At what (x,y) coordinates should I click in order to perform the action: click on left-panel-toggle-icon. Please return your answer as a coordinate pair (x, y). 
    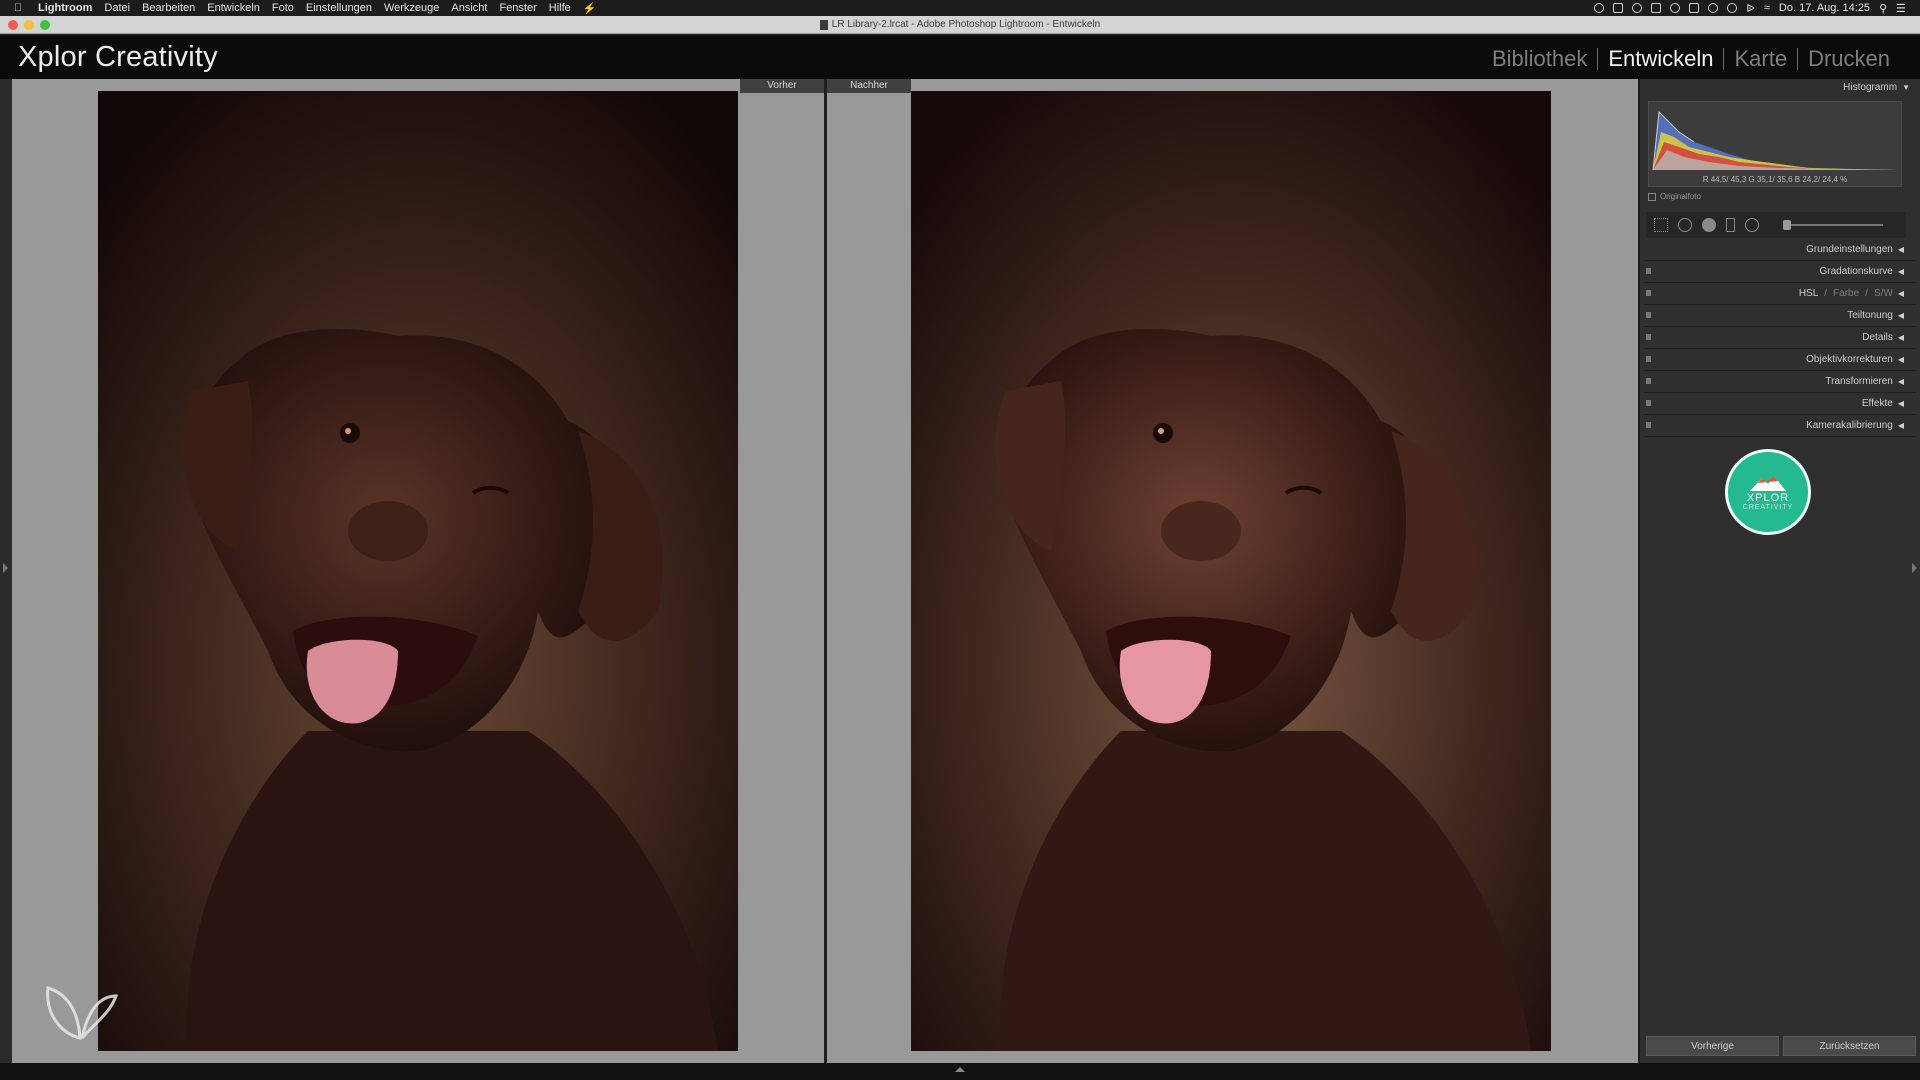
    Looking at the image, I should click on (5, 568).